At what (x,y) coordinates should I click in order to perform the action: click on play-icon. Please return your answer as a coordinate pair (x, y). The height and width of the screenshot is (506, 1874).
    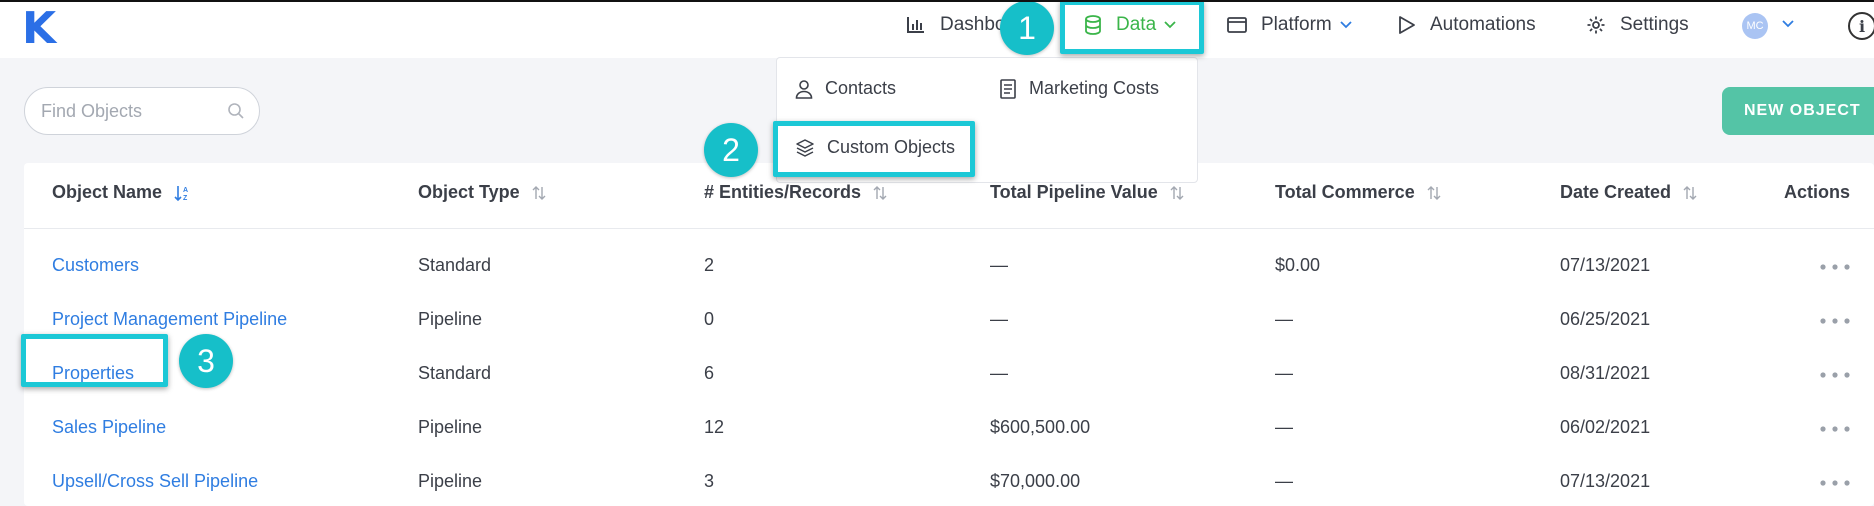
    Looking at the image, I should click on (1407, 25).